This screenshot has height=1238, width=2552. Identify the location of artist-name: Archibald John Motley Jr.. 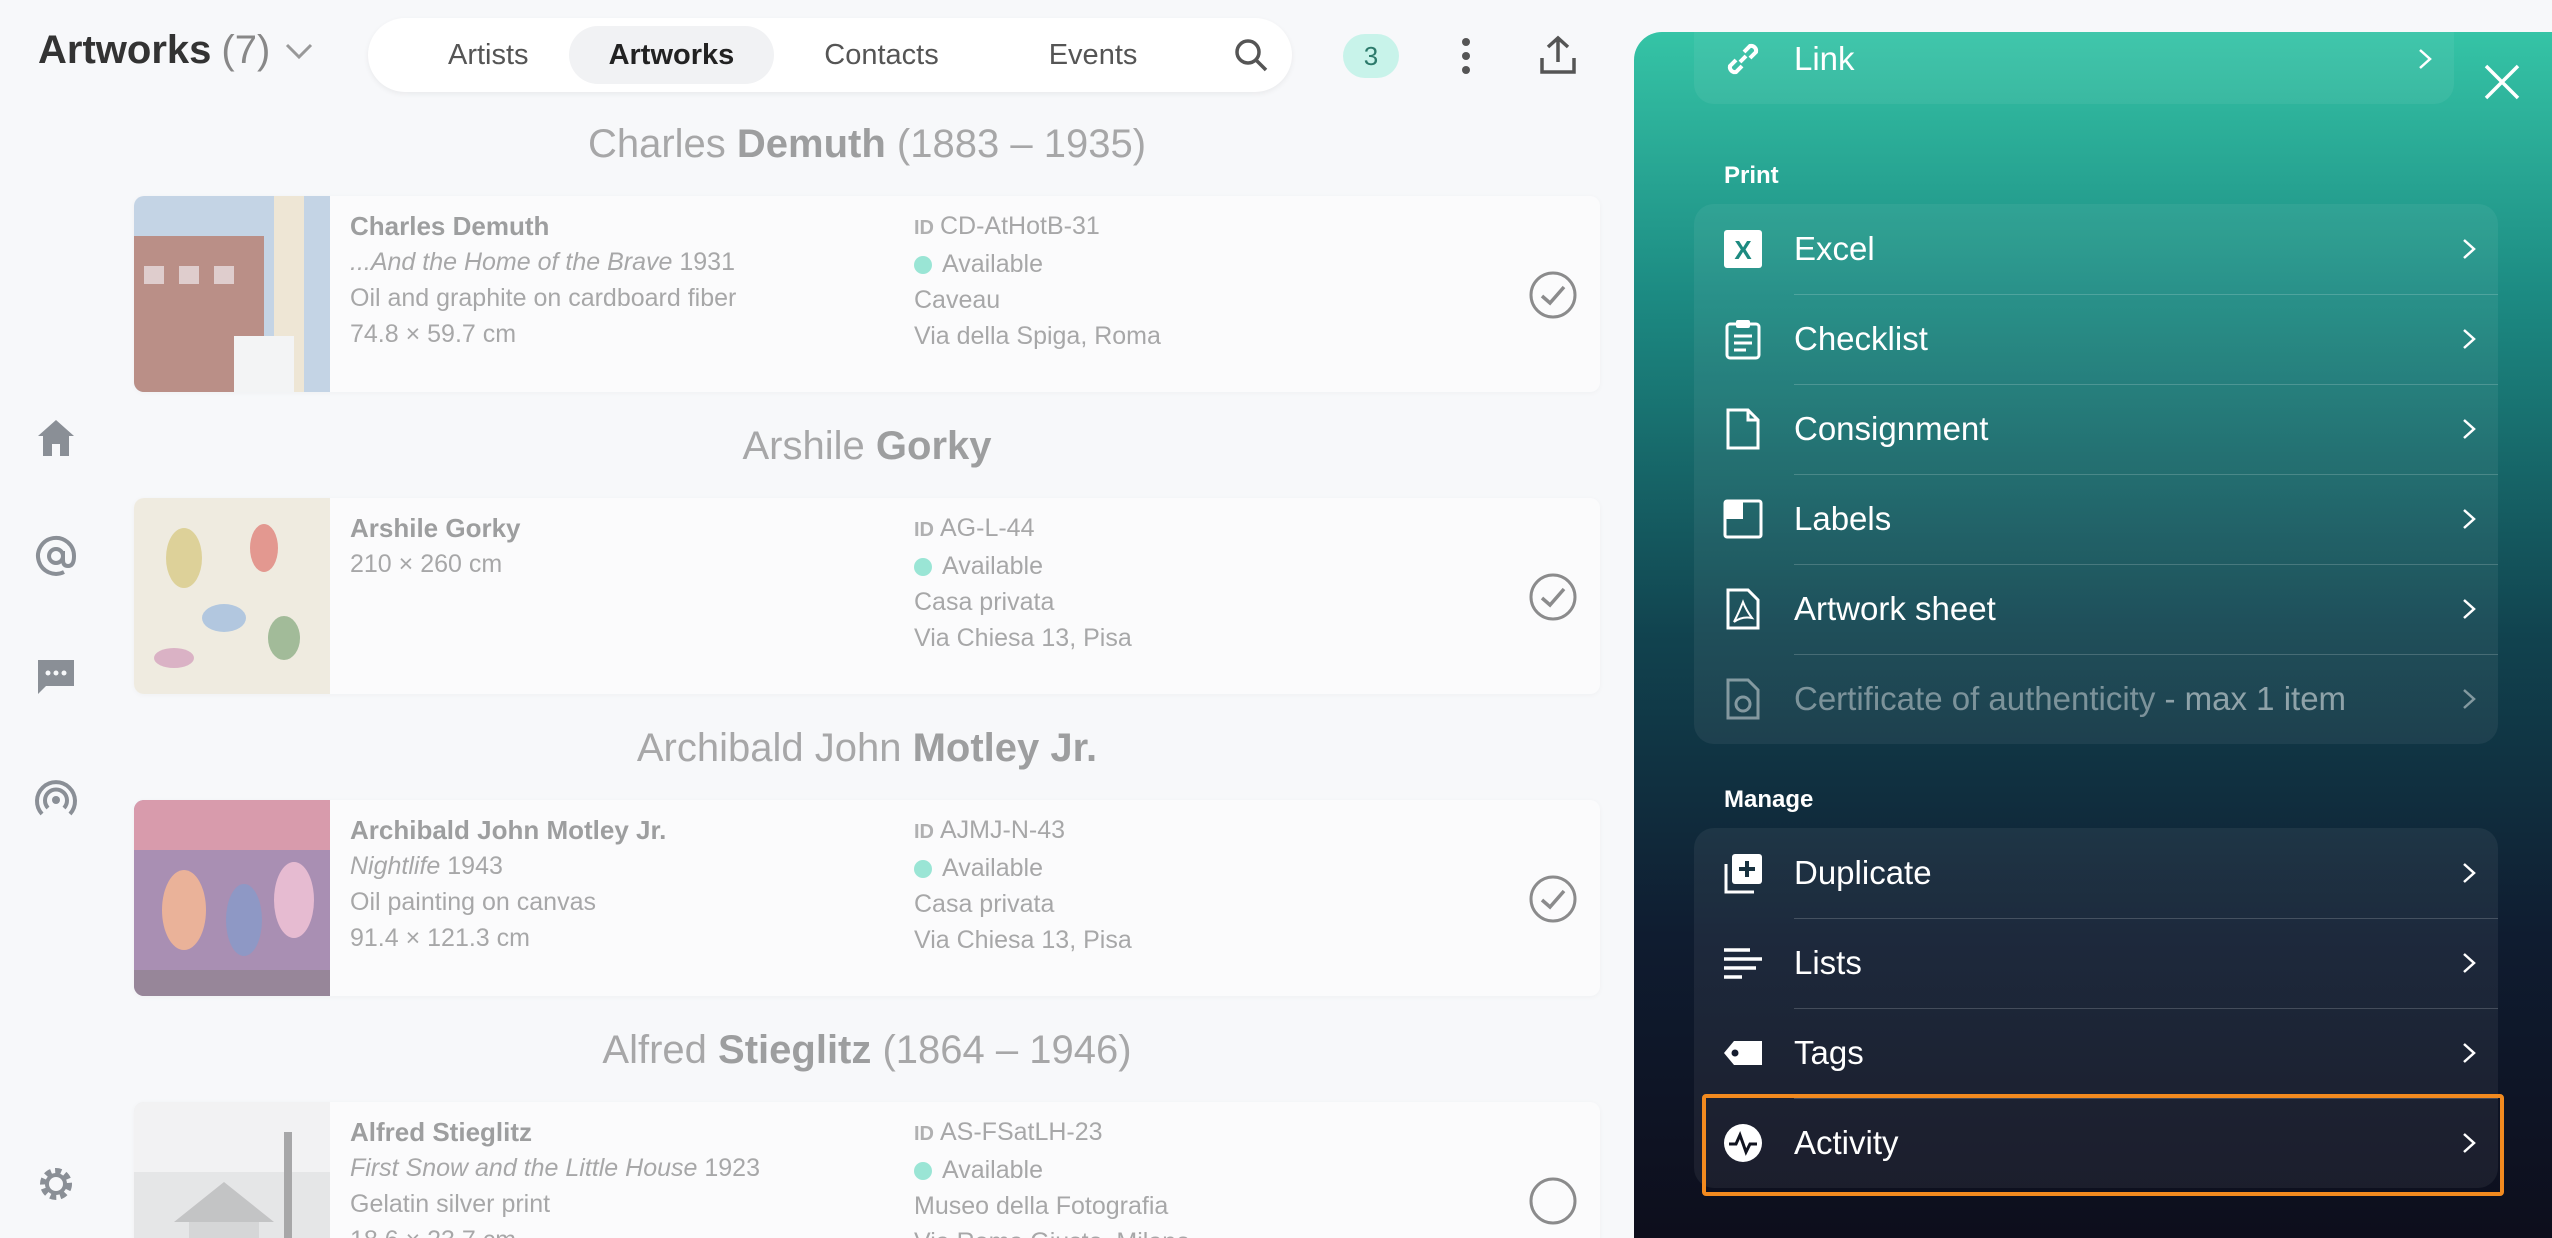
(508, 830).